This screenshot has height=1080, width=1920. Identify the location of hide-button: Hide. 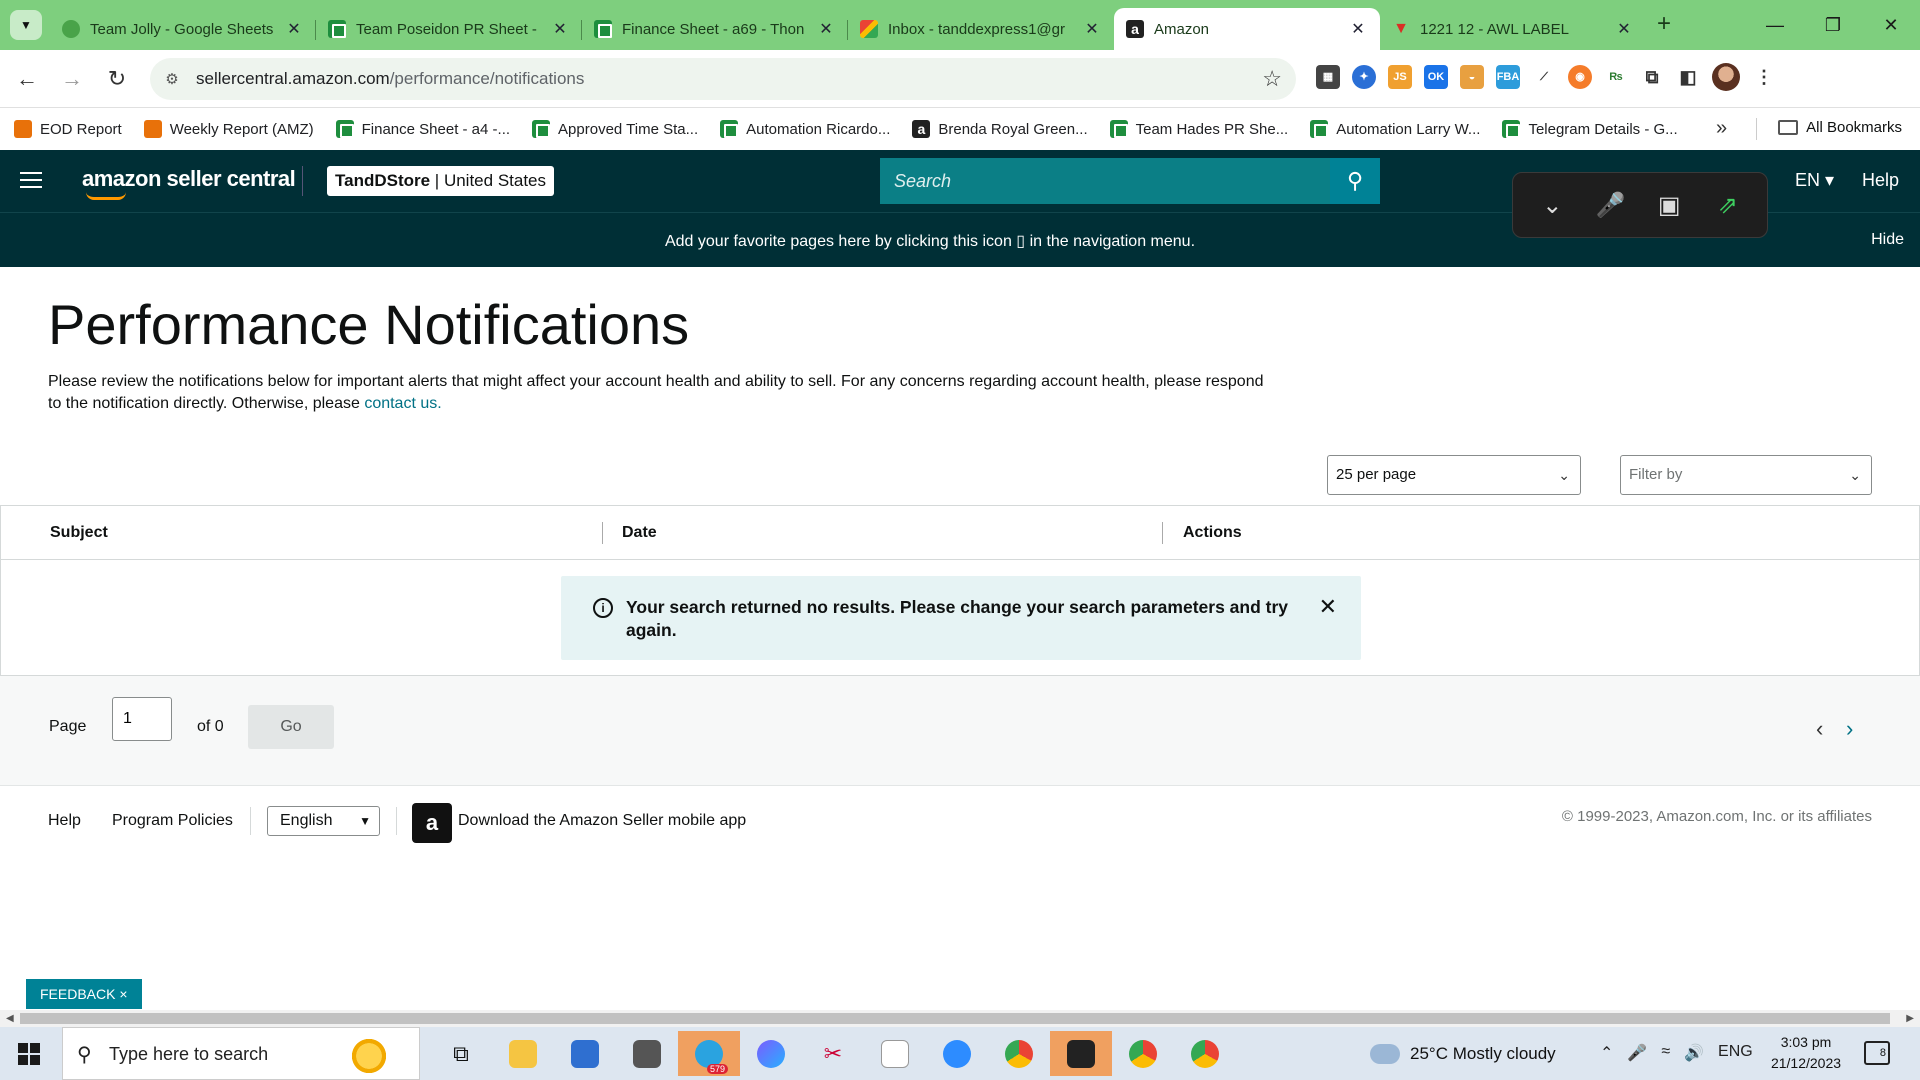
(1887, 240).